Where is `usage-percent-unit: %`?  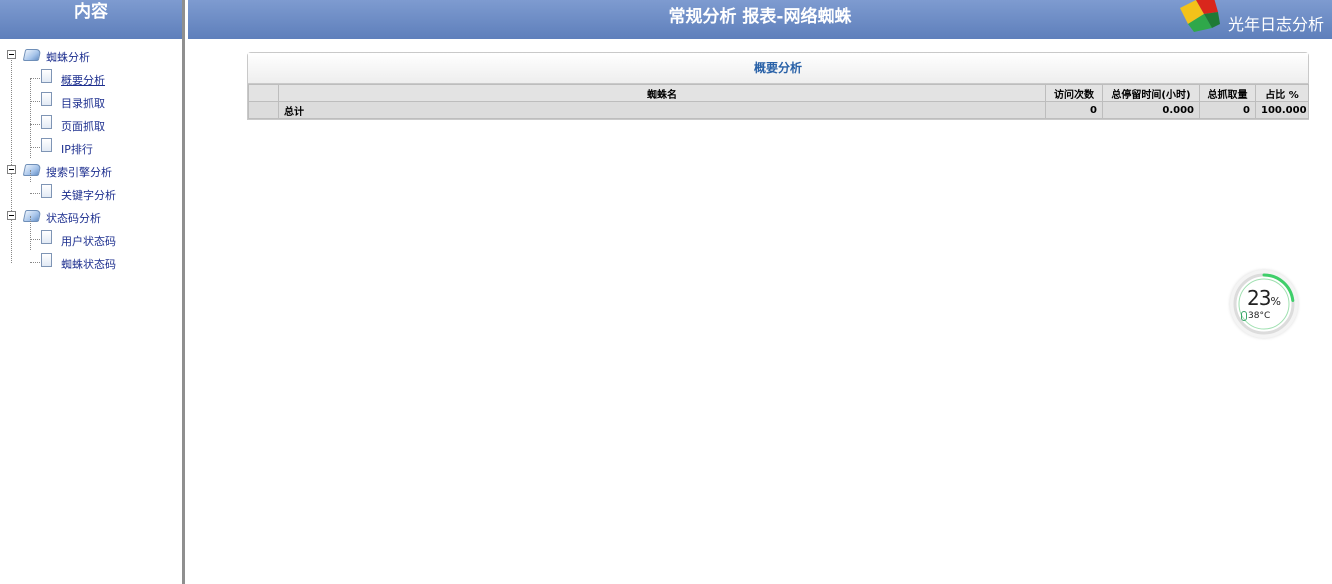
usage-percent-unit: % is located at coordinates (1275, 301).